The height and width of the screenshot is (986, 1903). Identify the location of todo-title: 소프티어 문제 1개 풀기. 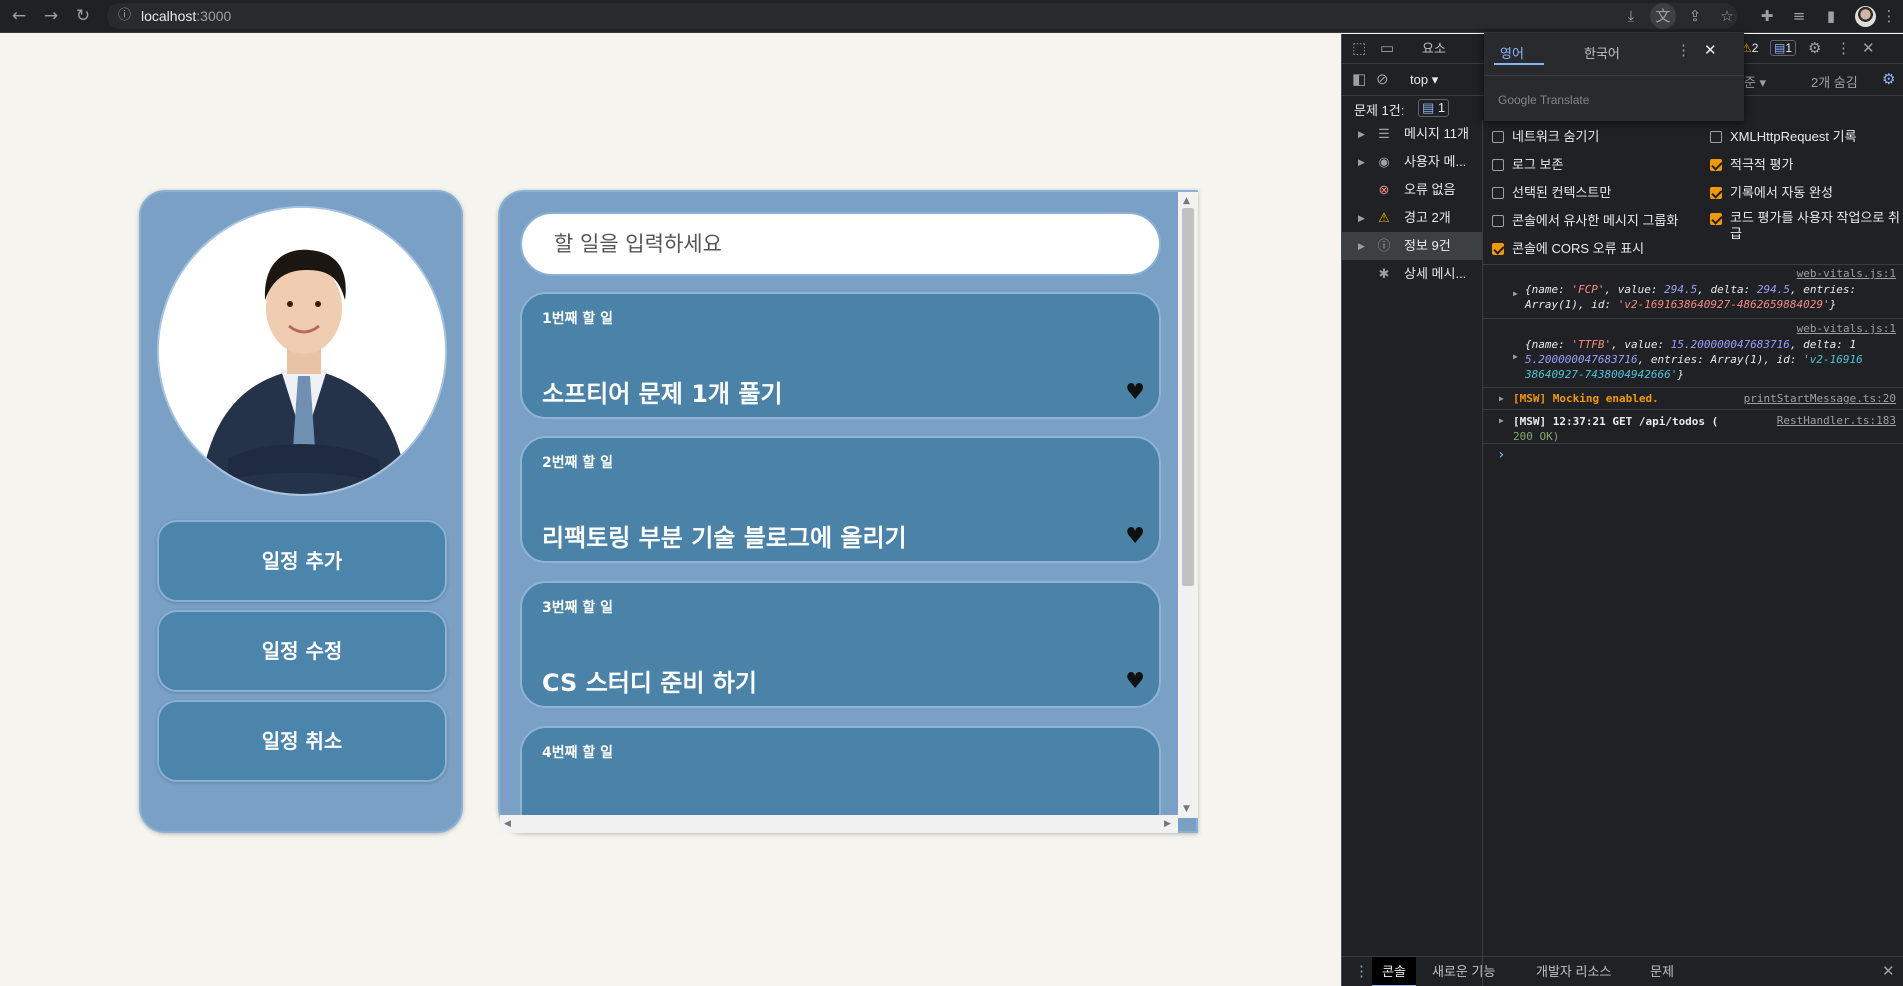
(662, 394).